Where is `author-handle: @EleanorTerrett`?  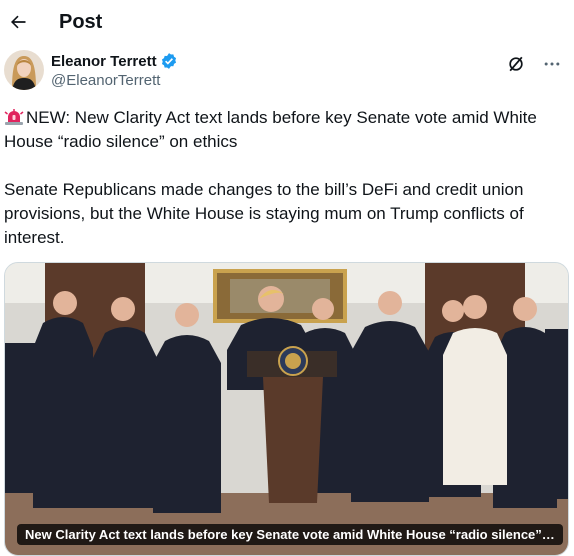 author-handle: @EleanorTerrett is located at coordinates (114, 80).